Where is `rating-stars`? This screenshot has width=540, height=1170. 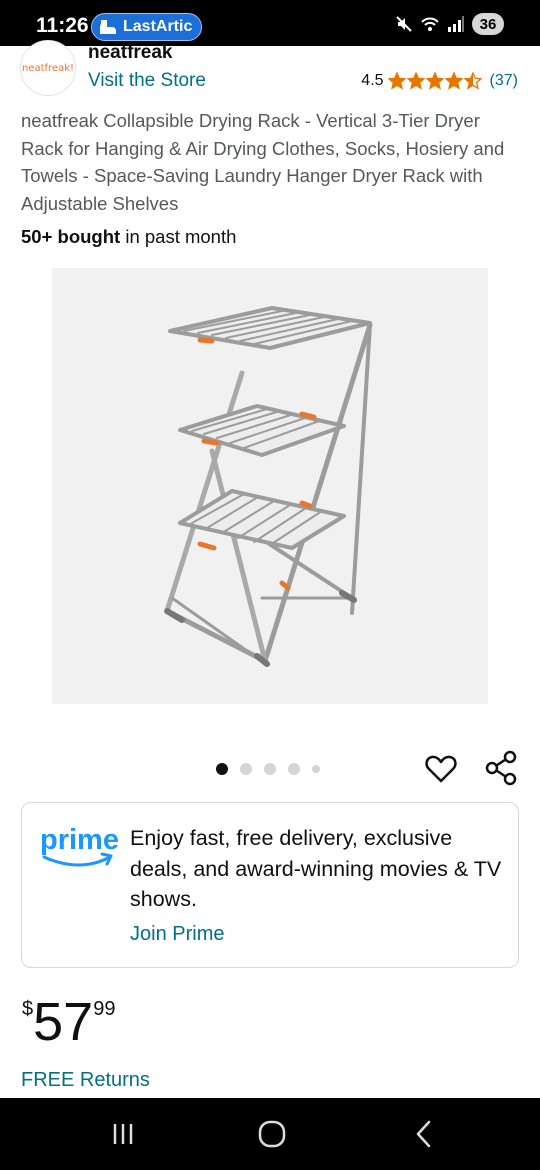 rating-stars is located at coordinates (434, 81).